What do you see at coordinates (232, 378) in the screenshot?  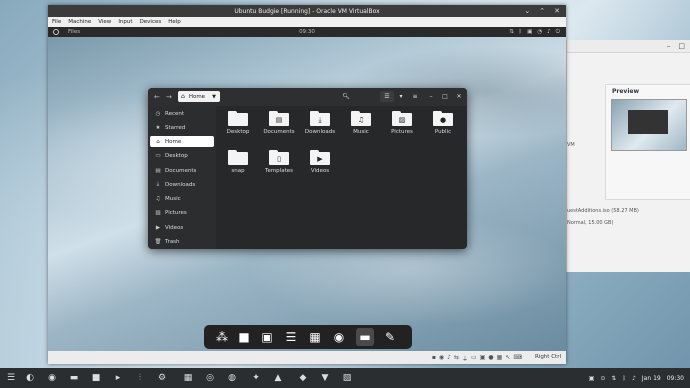 I see `media-icon: ◍` at bounding box center [232, 378].